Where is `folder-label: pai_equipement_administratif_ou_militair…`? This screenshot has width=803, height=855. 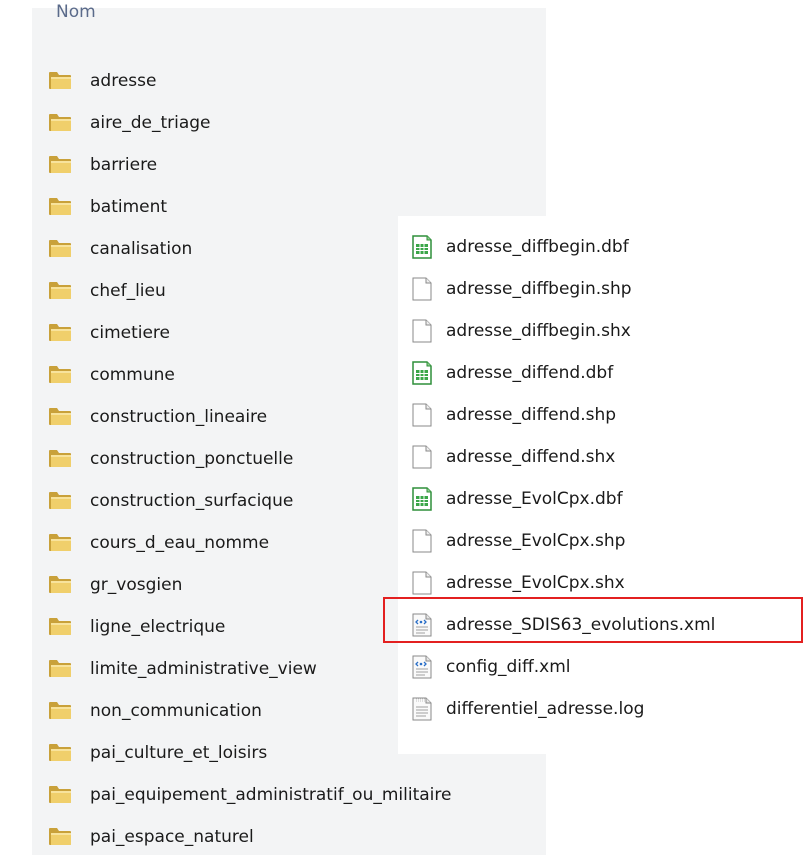 folder-label: pai_equipement_administratif_ou_militair… is located at coordinates (271, 795).